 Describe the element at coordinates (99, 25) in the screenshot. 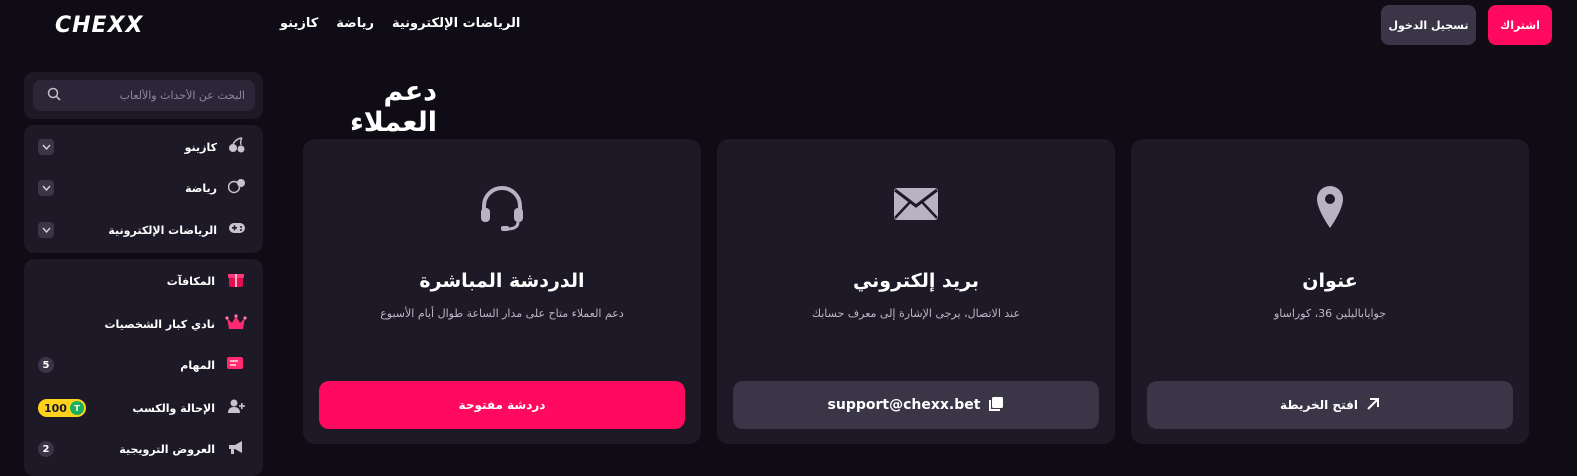

I see `logo-text: CHEXX` at that location.